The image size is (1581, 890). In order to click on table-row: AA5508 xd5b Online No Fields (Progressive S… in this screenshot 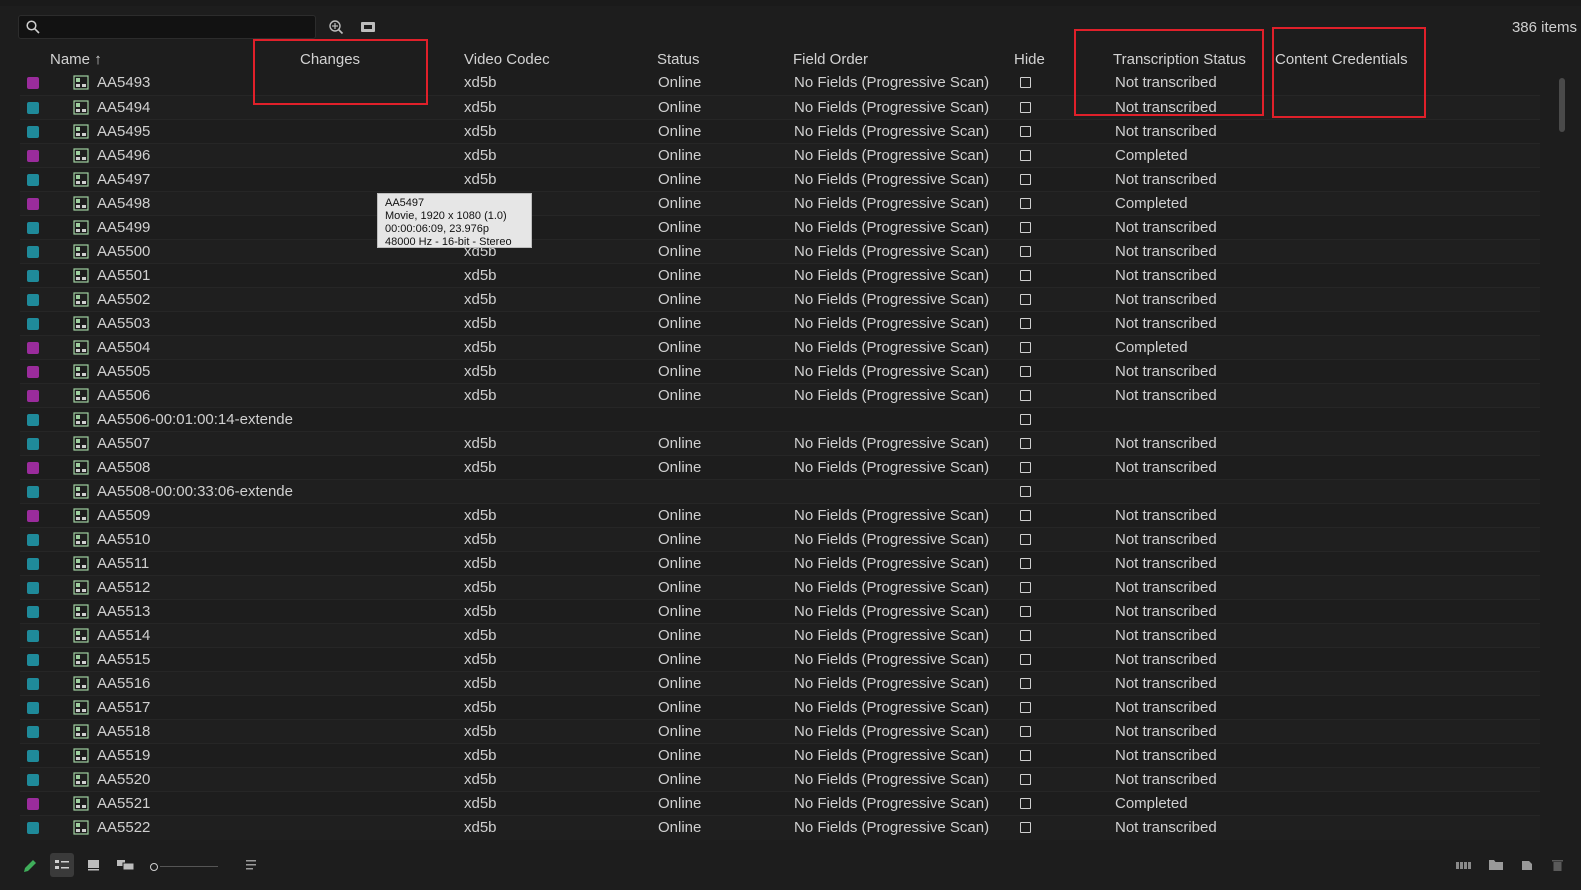, I will do `click(780, 467)`.